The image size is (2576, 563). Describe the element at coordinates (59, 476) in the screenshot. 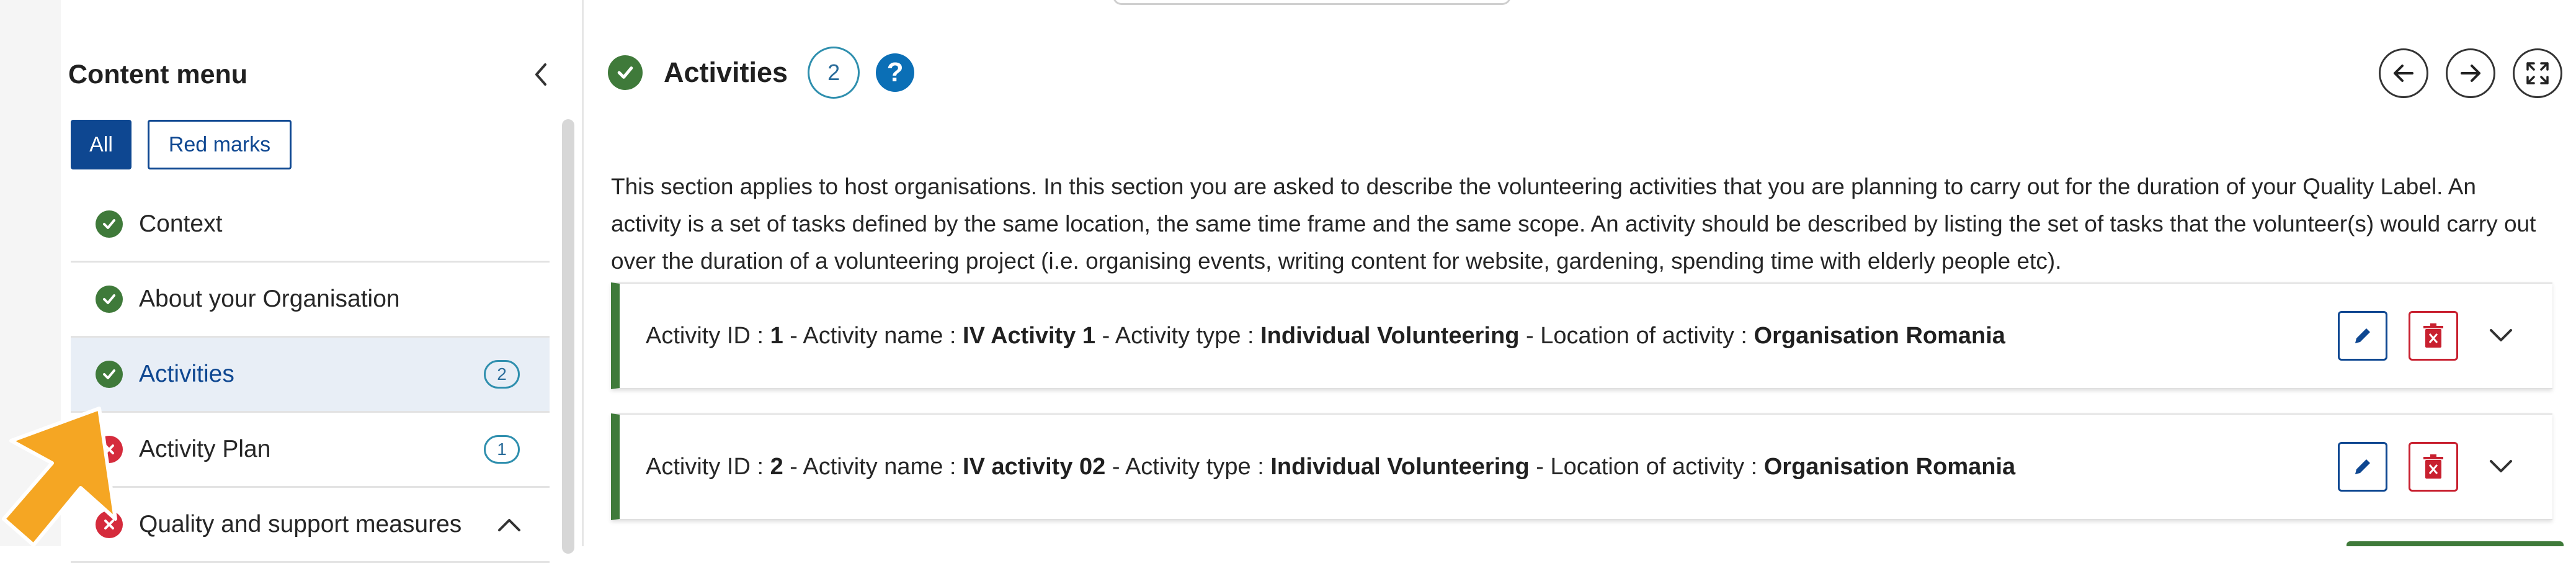

I see `pointer-arrow-icon` at that location.